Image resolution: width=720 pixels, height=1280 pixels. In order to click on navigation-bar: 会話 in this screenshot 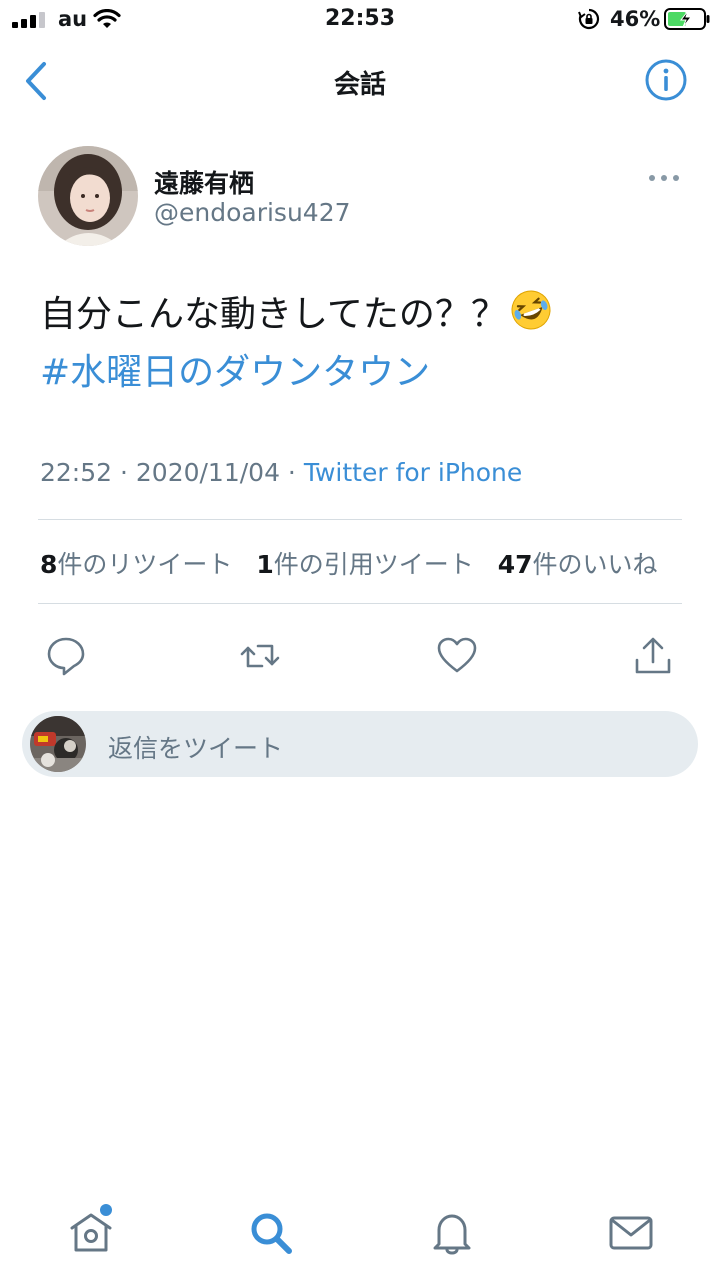, I will do `click(360, 82)`.